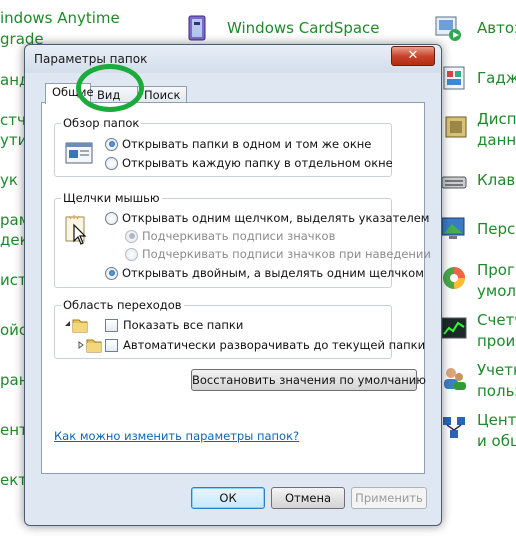 This screenshot has width=516, height=558. I want to click on gadgets-icon, so click(454, 78).